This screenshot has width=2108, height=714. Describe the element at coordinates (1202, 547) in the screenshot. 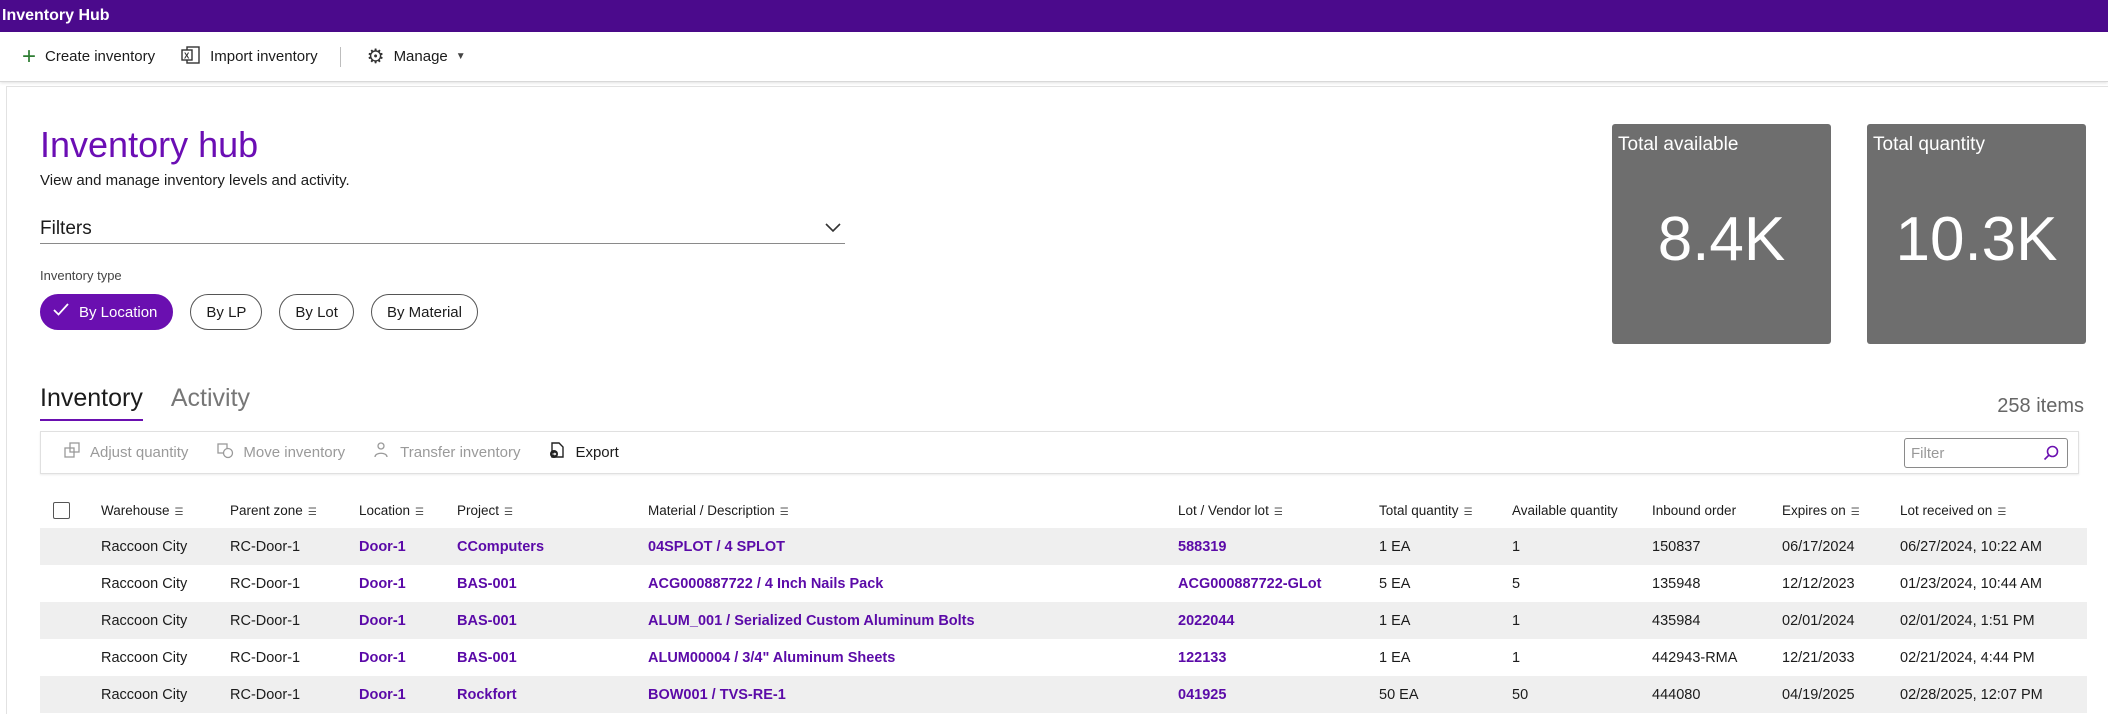

I see `lot-link: 588319` at that location.